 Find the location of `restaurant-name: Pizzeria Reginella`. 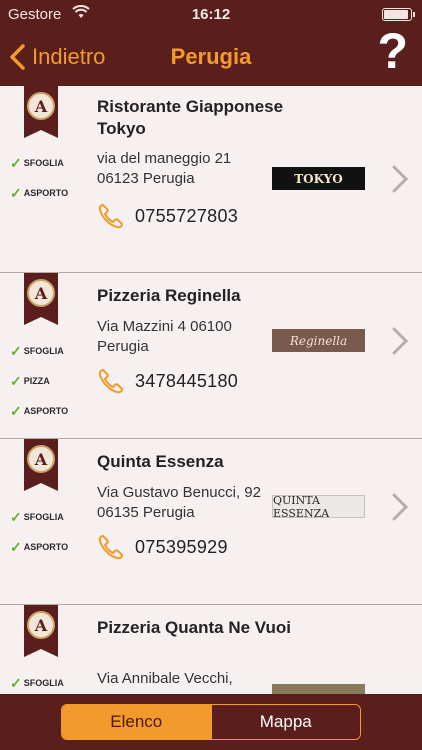

restaurant-name: Pizzeria Reginella is located at coordinates (169, 295).